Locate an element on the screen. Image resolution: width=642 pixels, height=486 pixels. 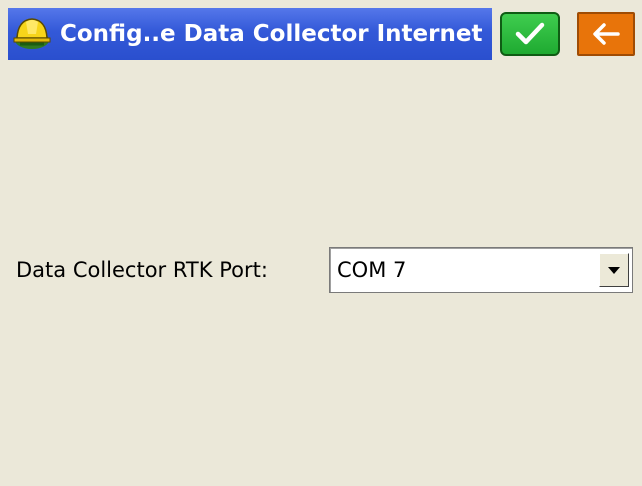
arrow-left-icon is located at coordinates (606, 34).